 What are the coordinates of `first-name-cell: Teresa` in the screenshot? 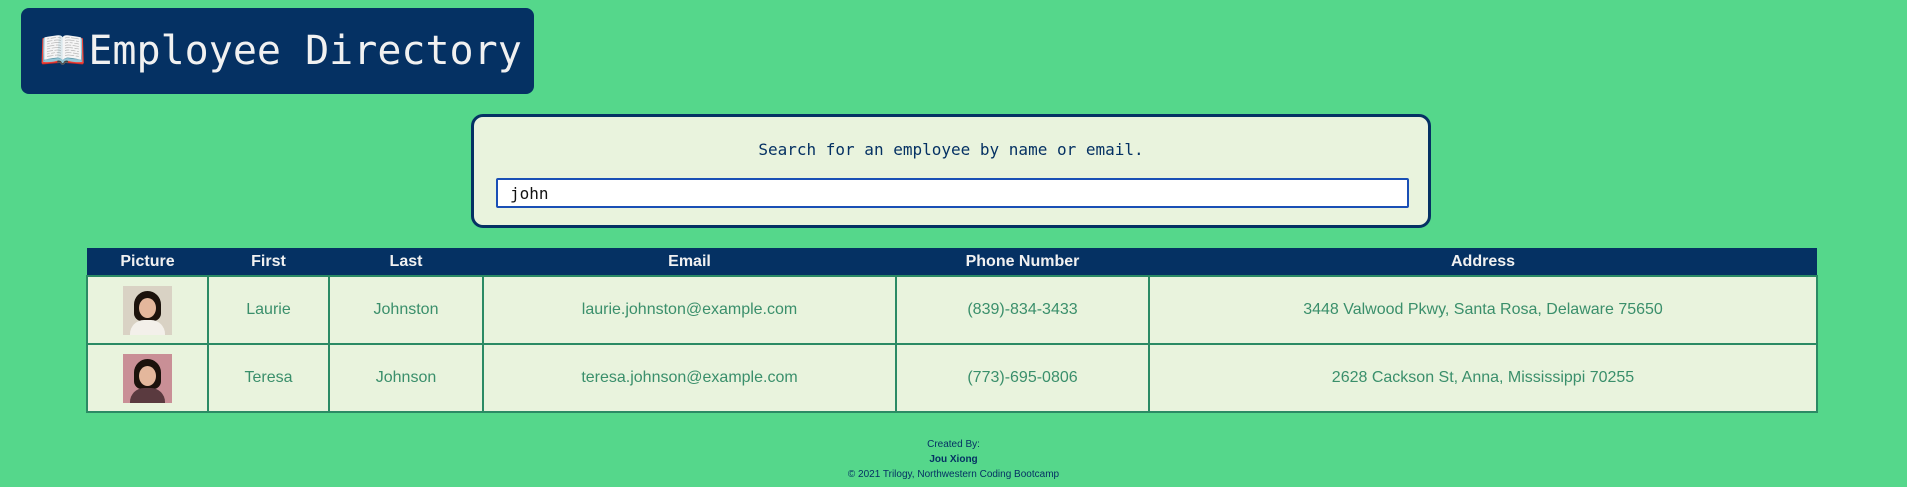 It's located at (268, 378).